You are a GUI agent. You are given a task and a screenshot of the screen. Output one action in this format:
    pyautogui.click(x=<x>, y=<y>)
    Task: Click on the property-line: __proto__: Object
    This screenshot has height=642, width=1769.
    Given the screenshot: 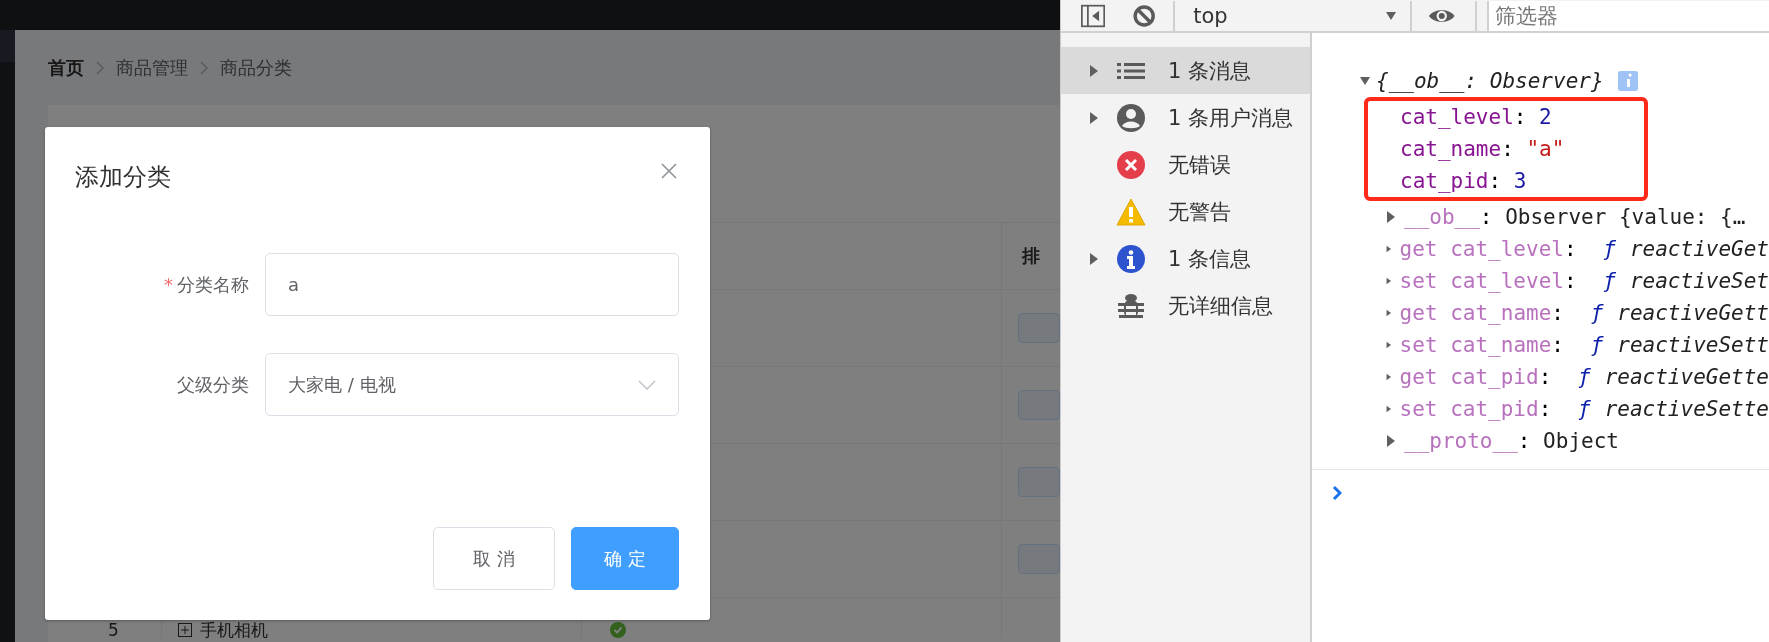 What is the action you would take?
    pyautogui.click(x=1511, y=441)
    